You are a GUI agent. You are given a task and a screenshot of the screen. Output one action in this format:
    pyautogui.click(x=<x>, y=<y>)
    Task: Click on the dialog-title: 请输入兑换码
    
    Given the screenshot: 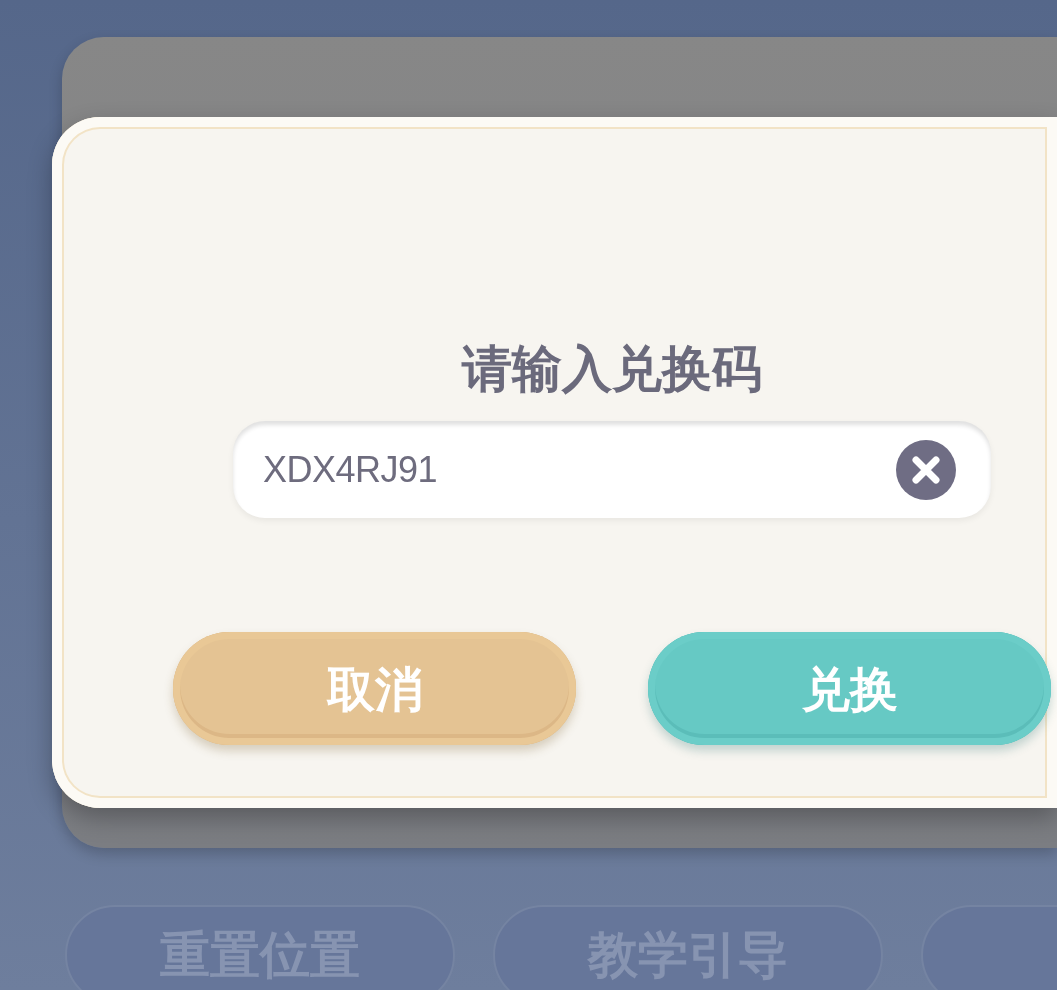 What is the action you would take?
    pyautogui.click(x=612, y=369)
    